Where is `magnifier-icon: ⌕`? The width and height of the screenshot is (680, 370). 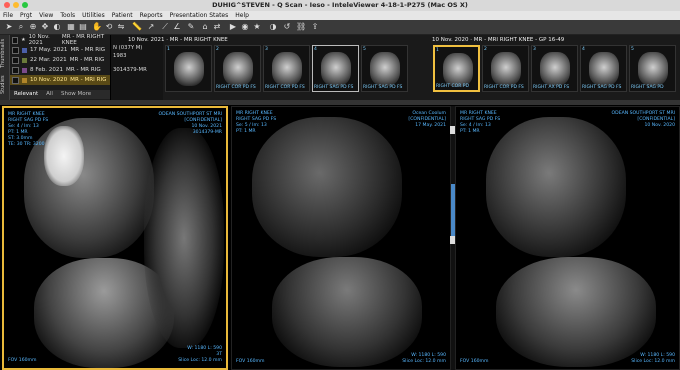 magnifier-icon: ⌕ is located at coordinates (21, 27).